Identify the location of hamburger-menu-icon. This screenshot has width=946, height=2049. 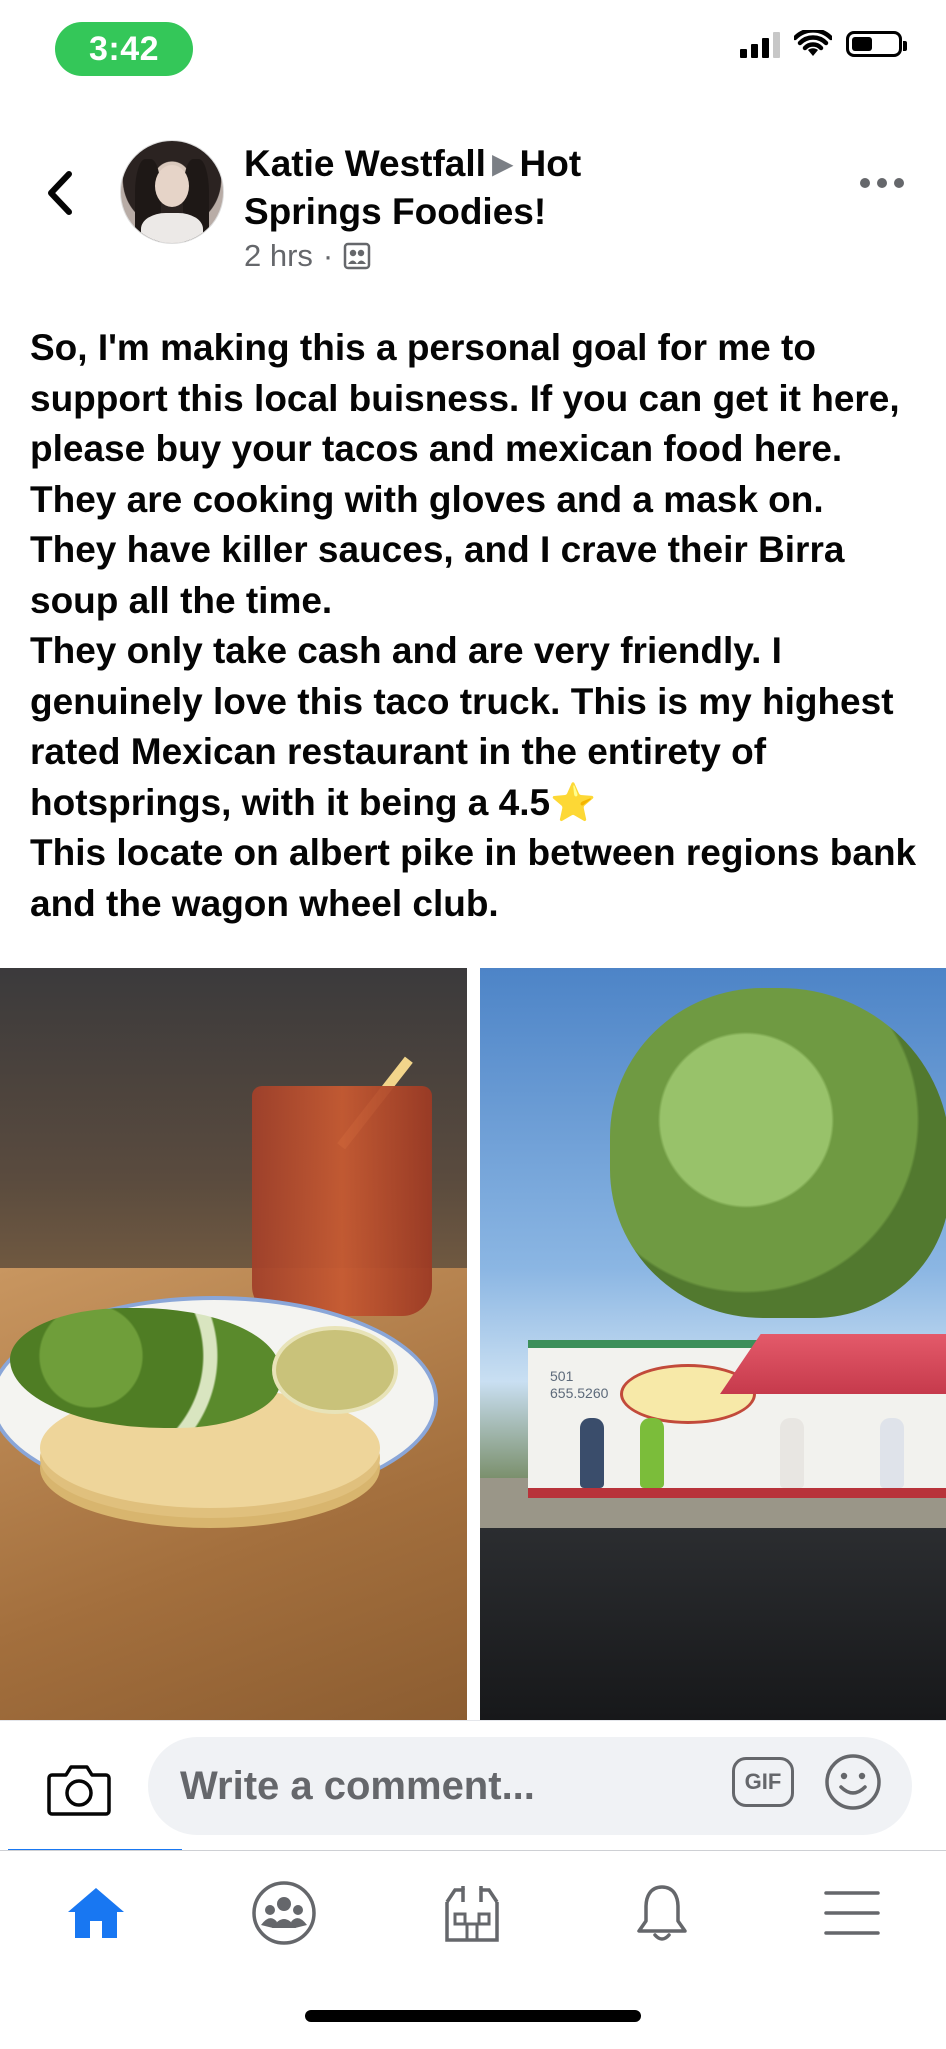
(852, 1913).